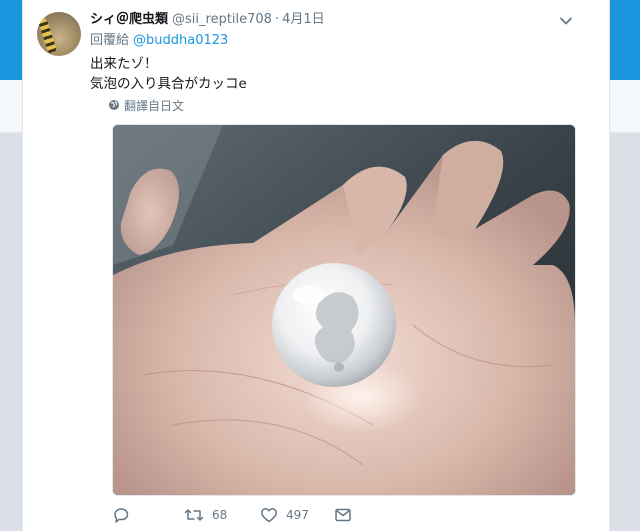 Image resolution: width=640 pixels, height=531 pixels. I want to click on chevron-down-icon, so click(566, 21).